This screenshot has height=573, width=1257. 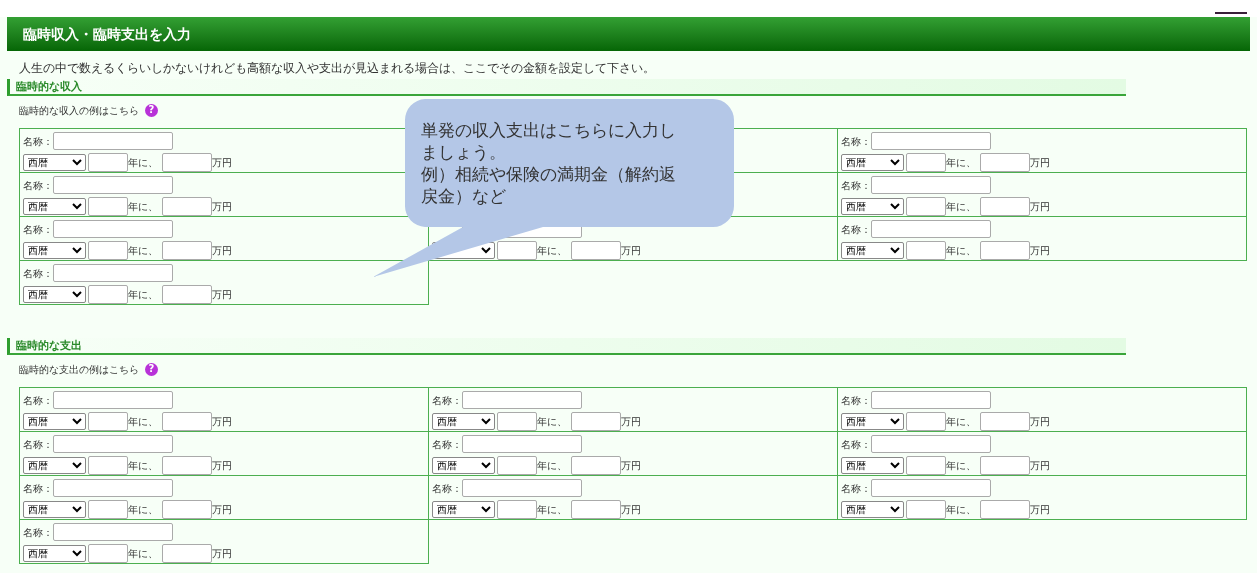 I want to click on help-link-text: 臨時的な収入の例はこちら, so click(x=79, y=110).